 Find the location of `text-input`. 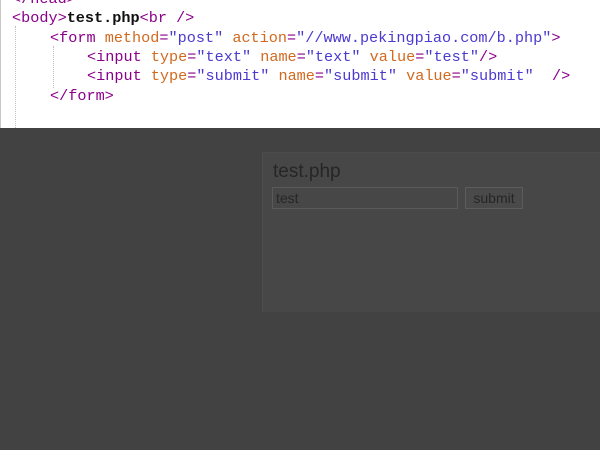

text-input is located at coordinates (365, 198).